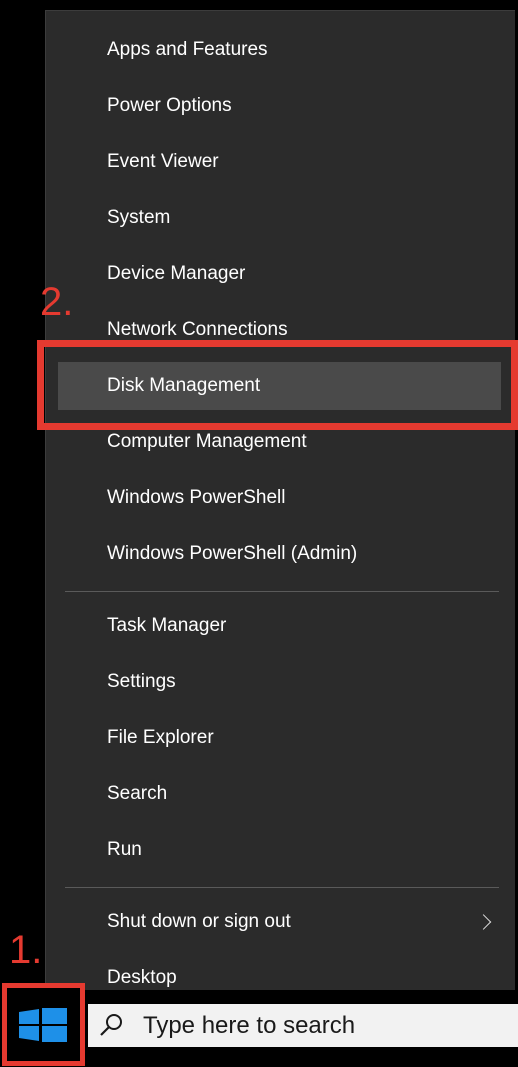 Image resolution: width=518 pixels, height=1067 pixels. Describe the element at coordinates (249, 1025) in the screenshot. I see `search-placeholder: Type here to search` at that location.